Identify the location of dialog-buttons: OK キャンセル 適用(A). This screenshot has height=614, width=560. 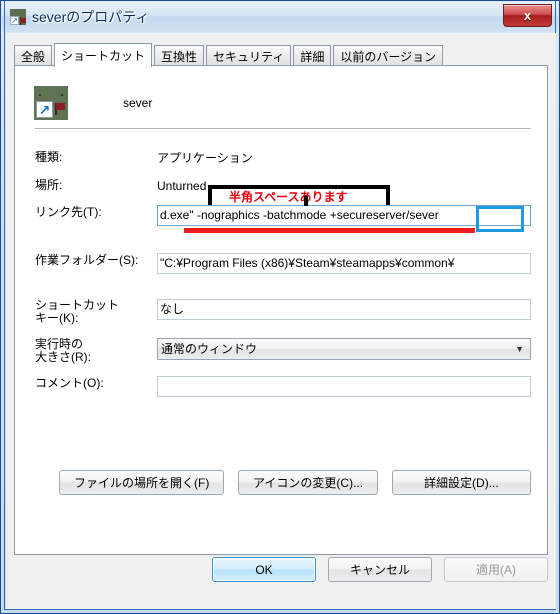
(281, 578).